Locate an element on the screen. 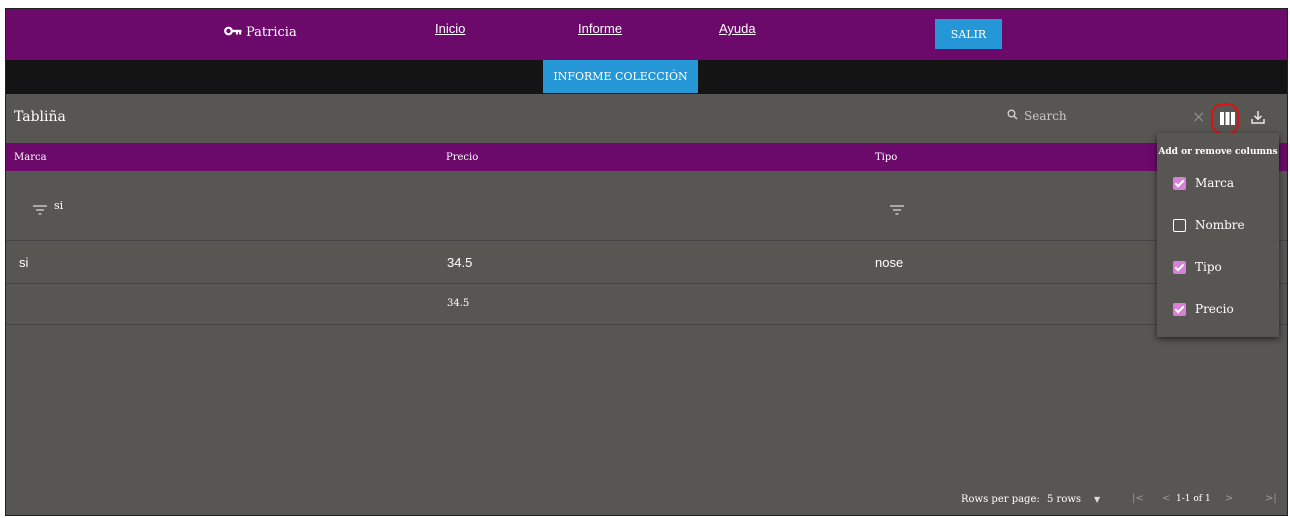 This screenshot has height=518, width=1290. nav-link-inicio: Inicio is located at coordinates (450, 28).